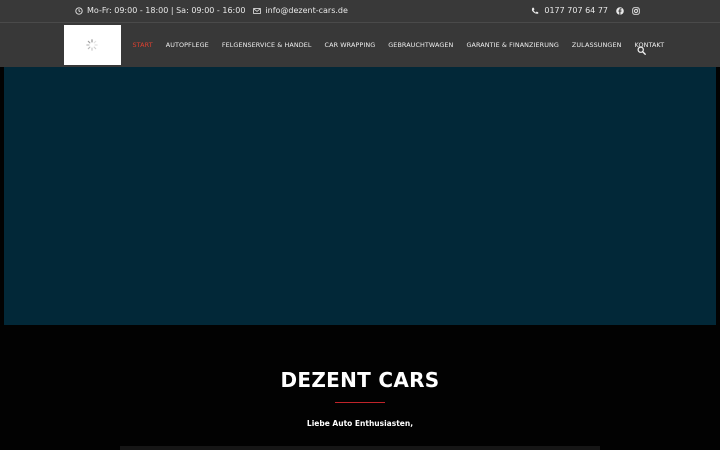 The image size is (720, 450). What do you see at coordinates (641, 49) in the screenshot?
I see `search-icon` at bounding box center [641, 49].